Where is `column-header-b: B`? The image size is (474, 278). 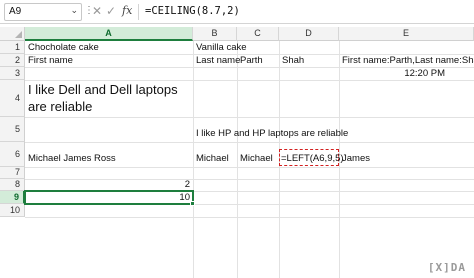 column-header-b: B is located at coordinates (215, 34).